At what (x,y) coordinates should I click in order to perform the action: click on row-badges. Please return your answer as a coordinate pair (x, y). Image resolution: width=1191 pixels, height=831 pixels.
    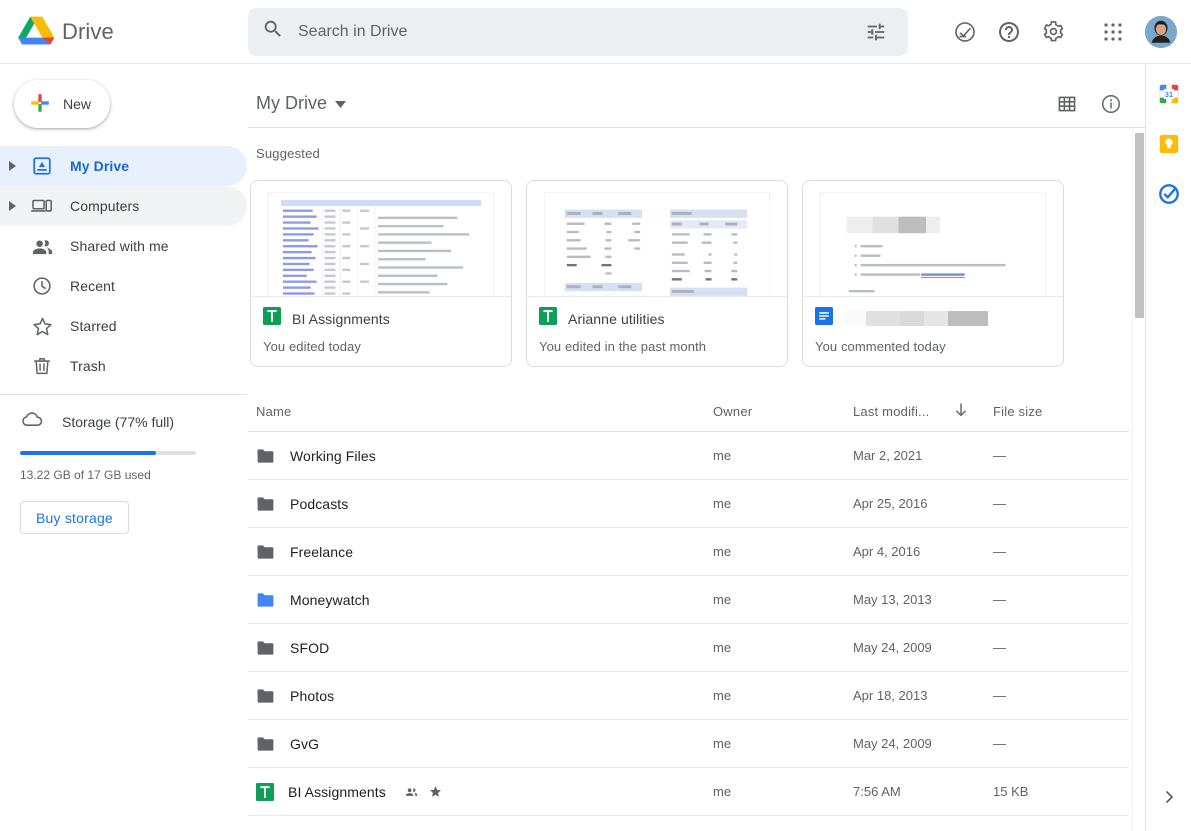
    Looking at the image, I should click on (423, 791).